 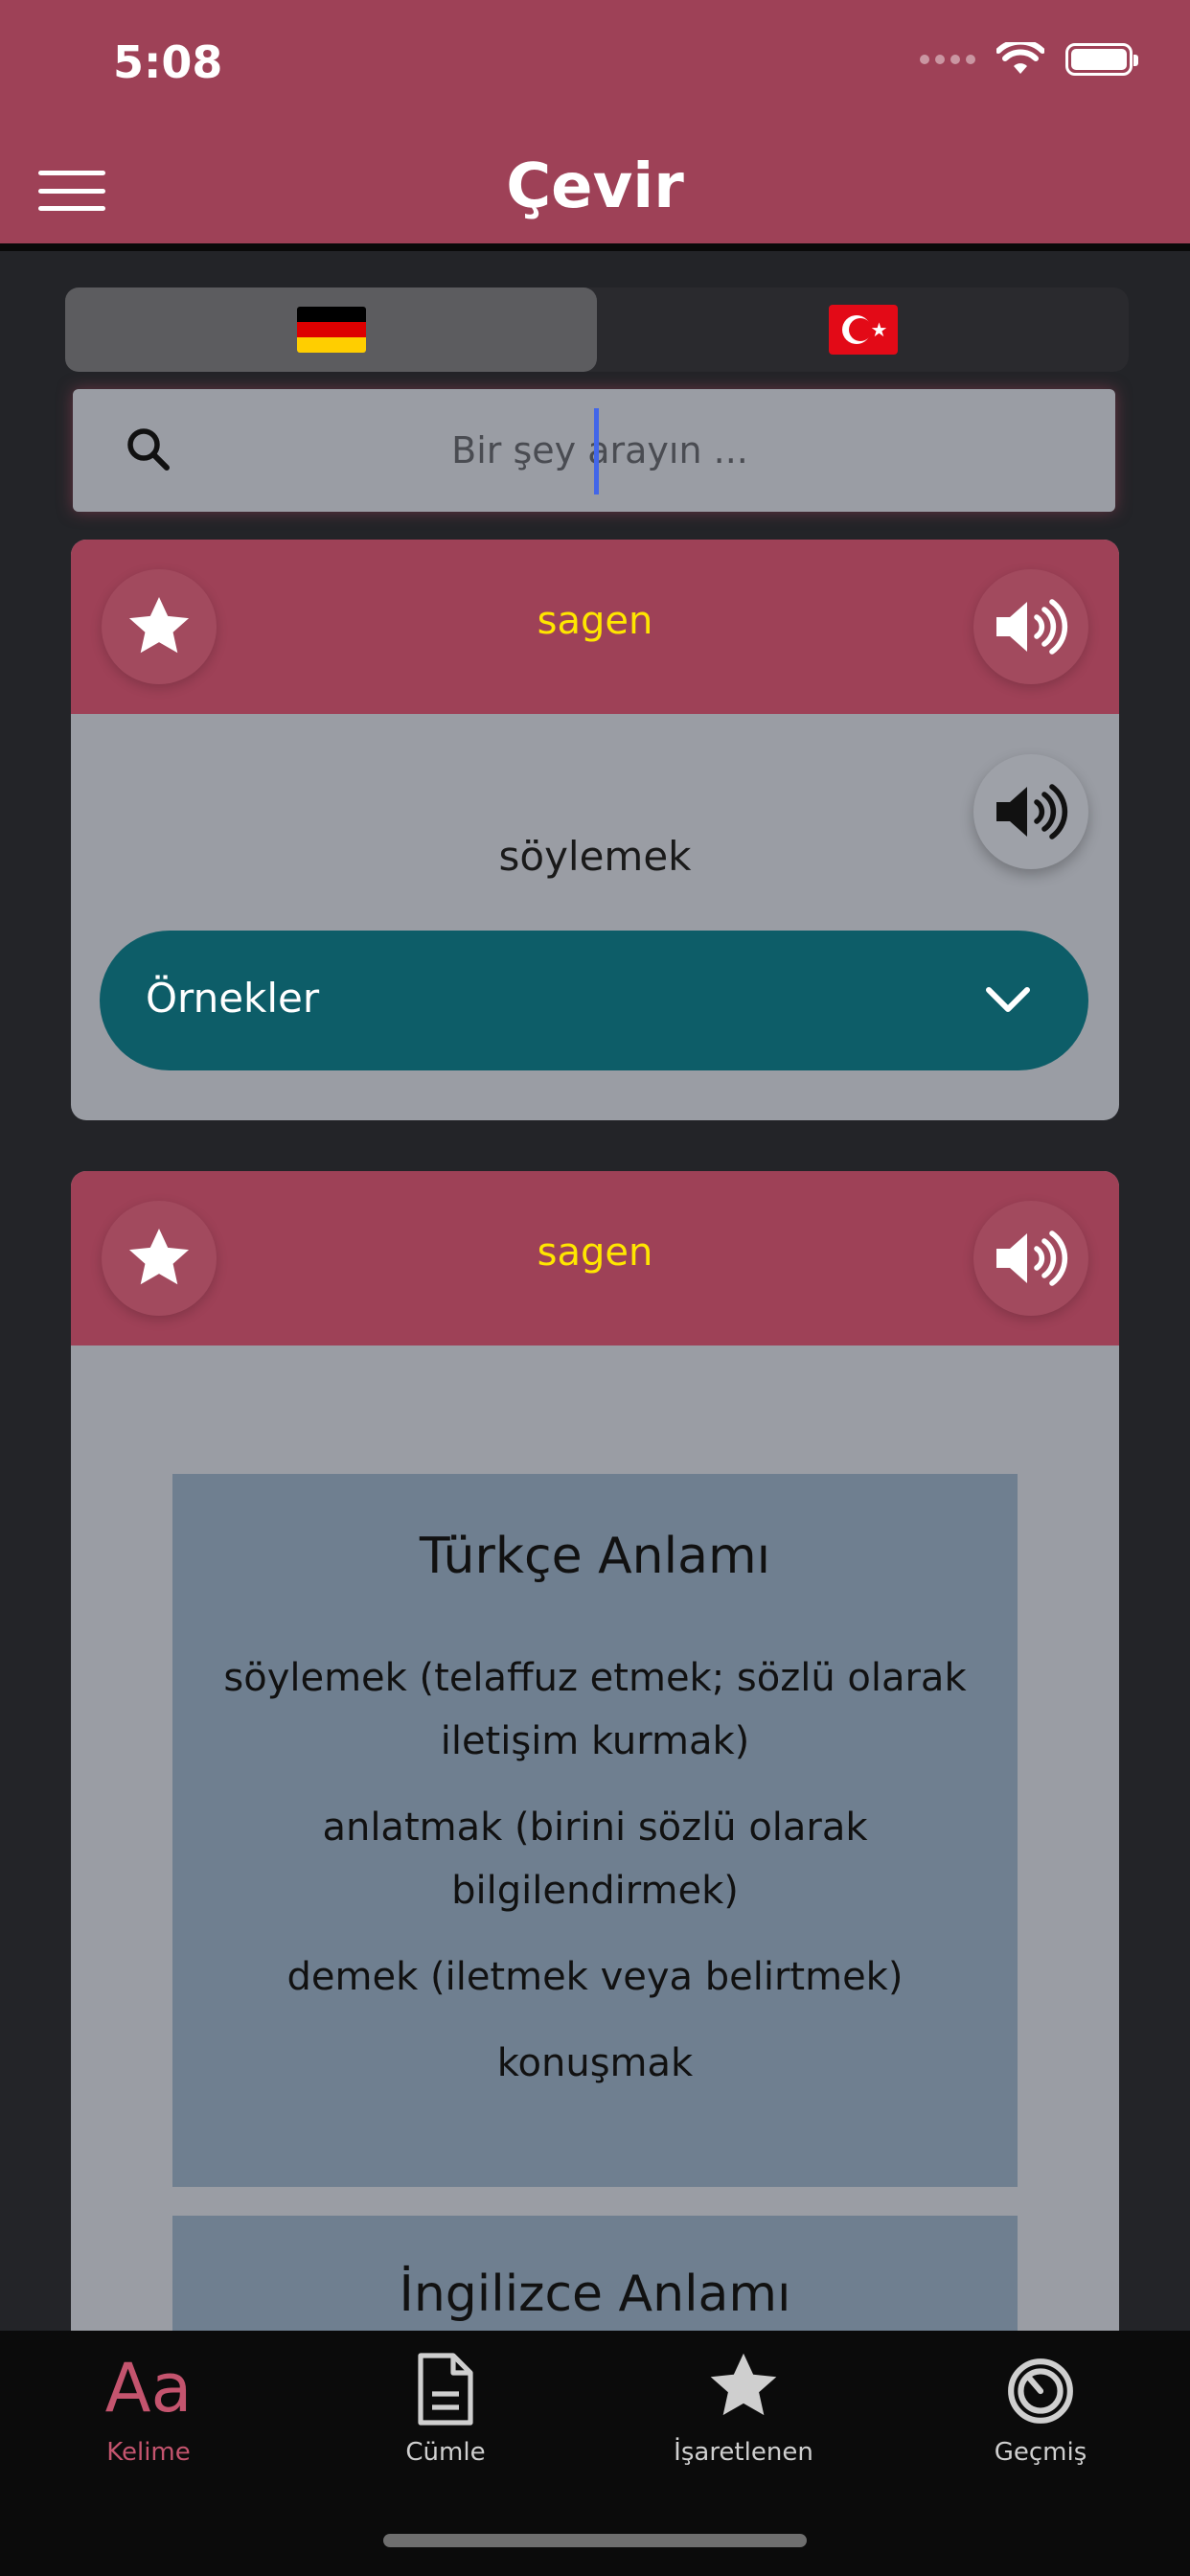 What do you see at coordinates (595, 2063) in the screenshot?
I see `meaning-item: konuşmak` at bounding box center [595, 2063].